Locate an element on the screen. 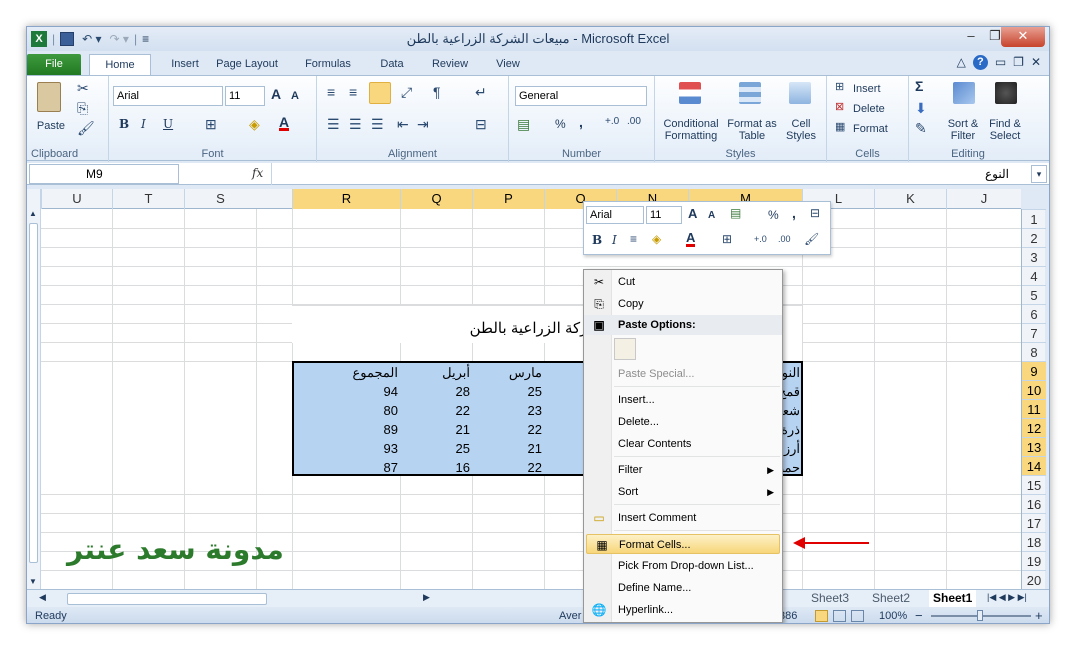 This screenshot has height=652, width=1076. row-header: 1 is located at coordinates (1034, 218).